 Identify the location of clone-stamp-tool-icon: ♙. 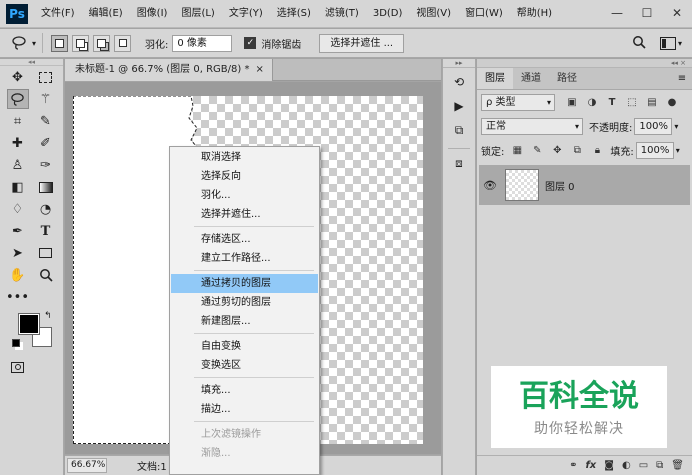
(18, 165).